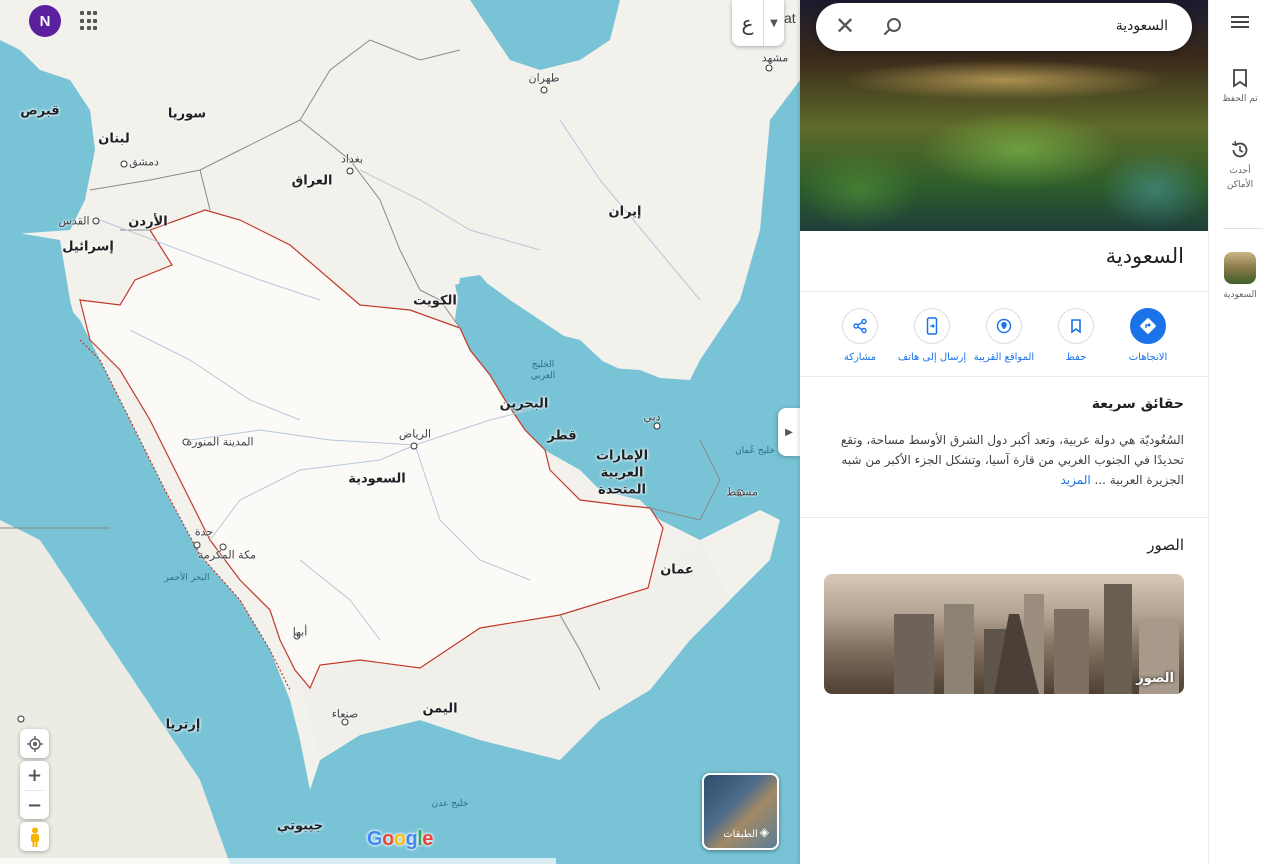 The height and width of the screenshot is (864, 1270). I want to click on directions-icon, so click(1148, 326).